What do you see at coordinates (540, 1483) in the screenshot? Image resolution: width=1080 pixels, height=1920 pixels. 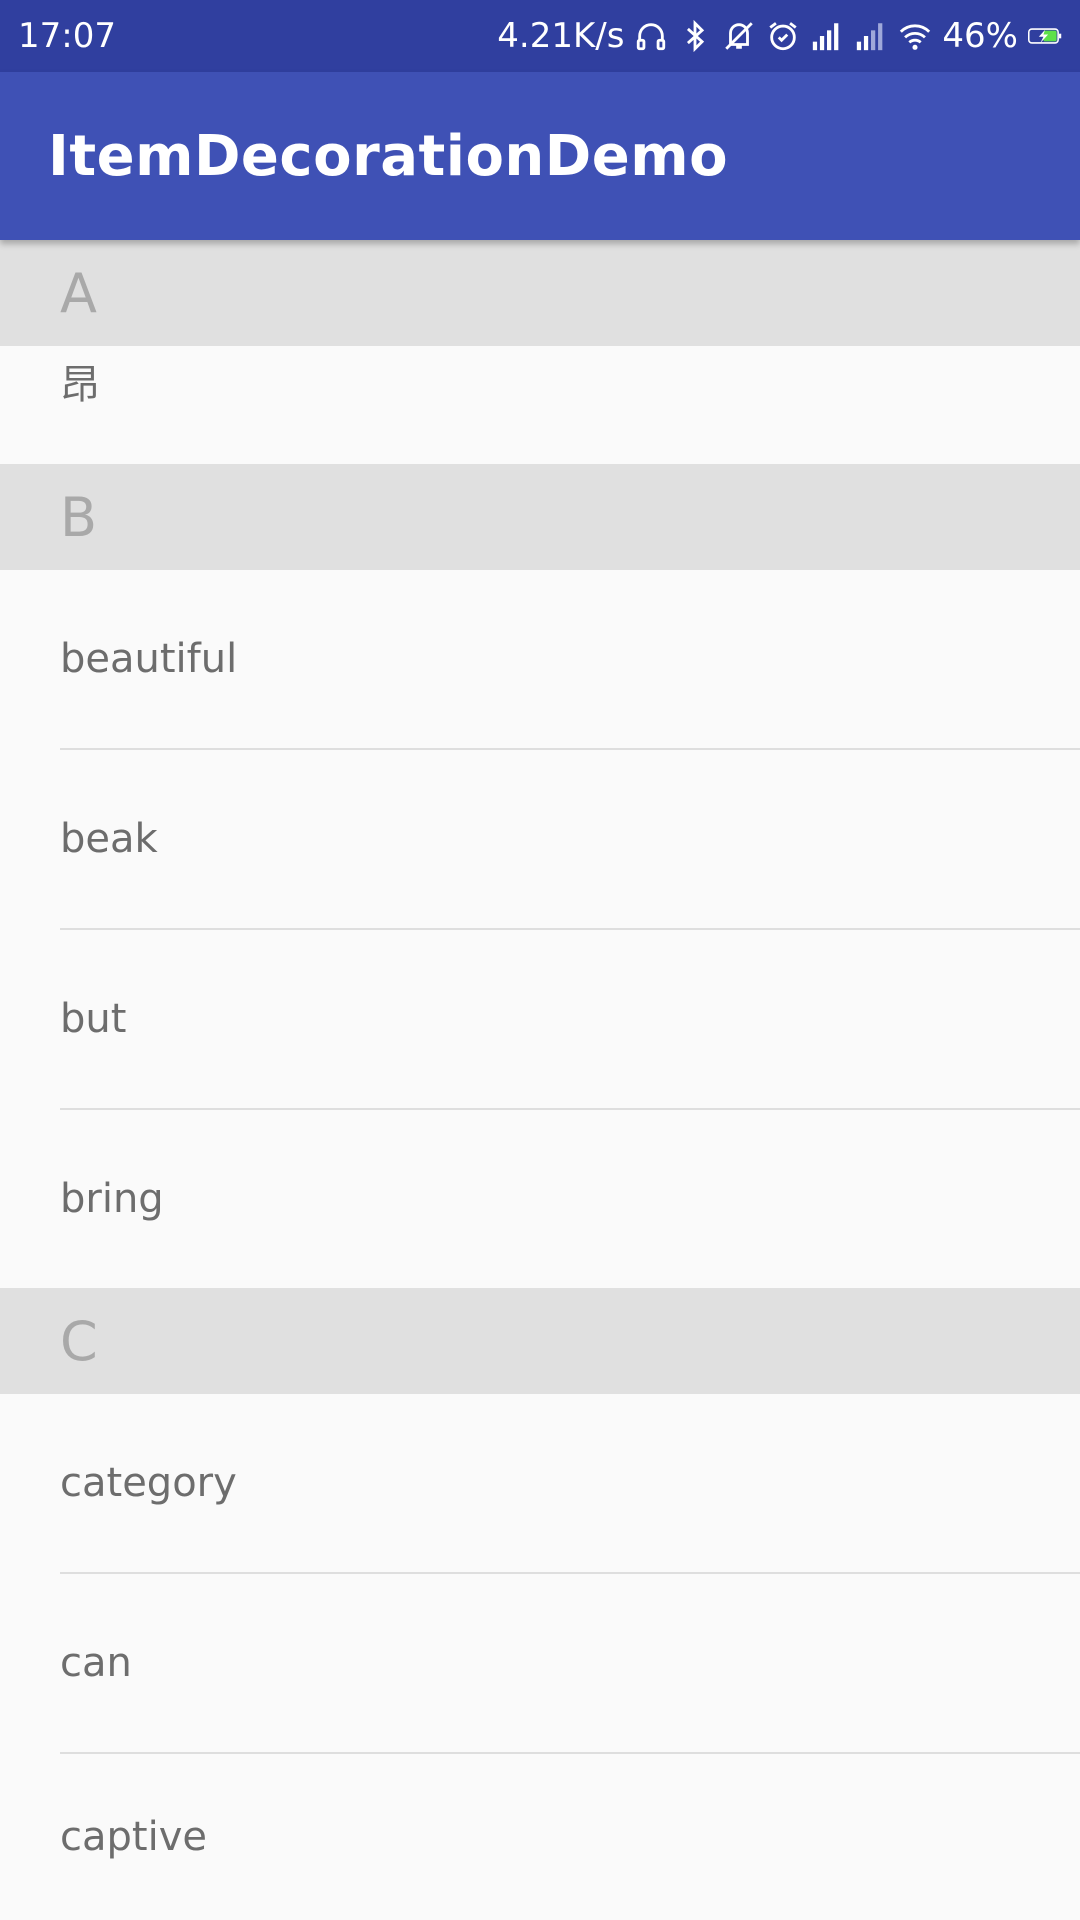 I see `list-item: category` at bounding box center [540, 1483].